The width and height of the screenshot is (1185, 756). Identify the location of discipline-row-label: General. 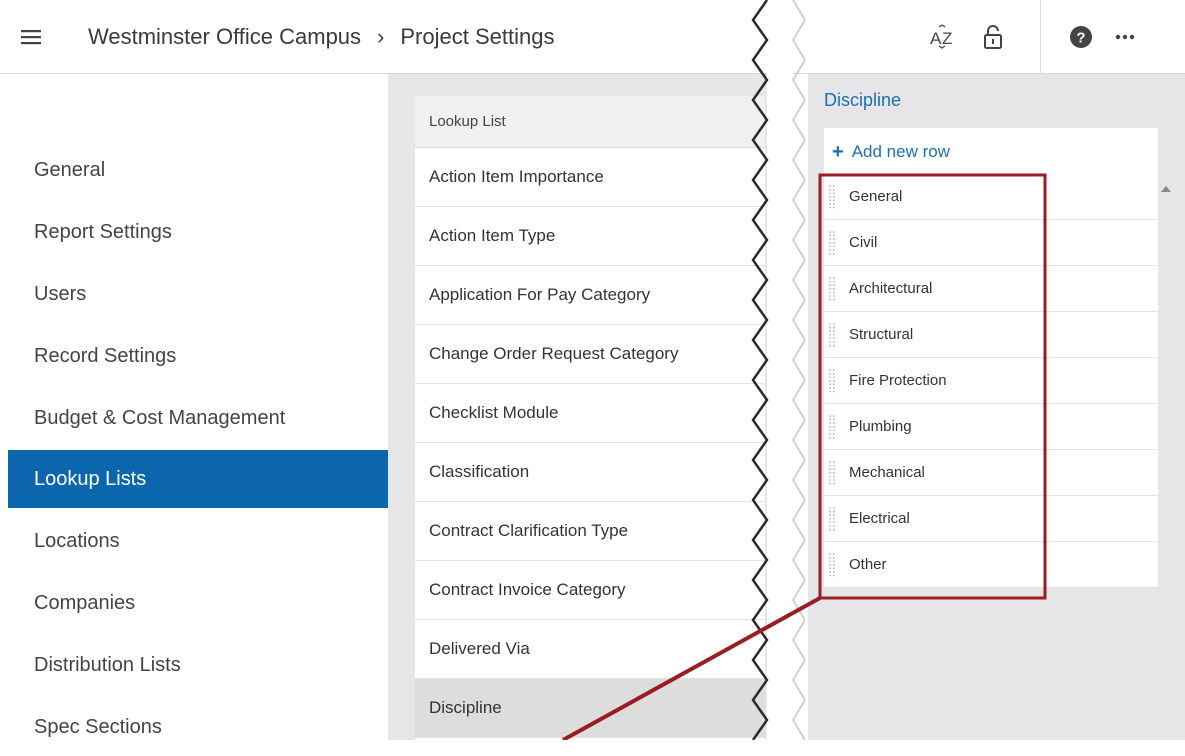
(876, 196).